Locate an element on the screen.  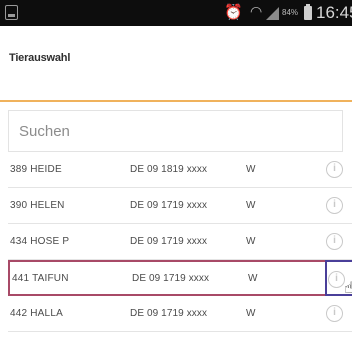
list-item: 434 HOSE P DE 09 1719 xxxx W i is located at coordinates (180, 242).